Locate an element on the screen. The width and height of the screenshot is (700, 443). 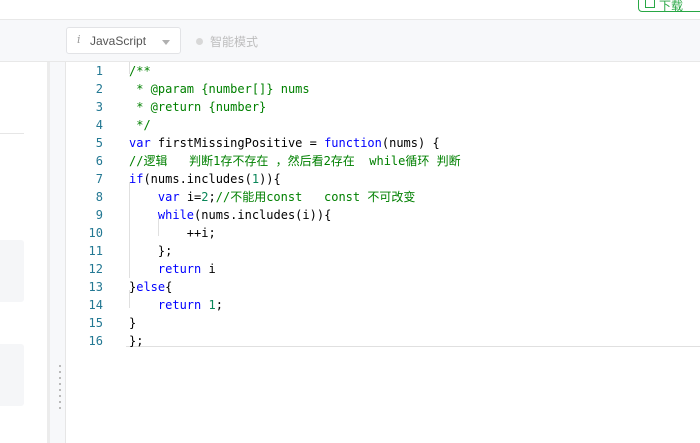
info-icon: i is located at coordinates (79, 39).